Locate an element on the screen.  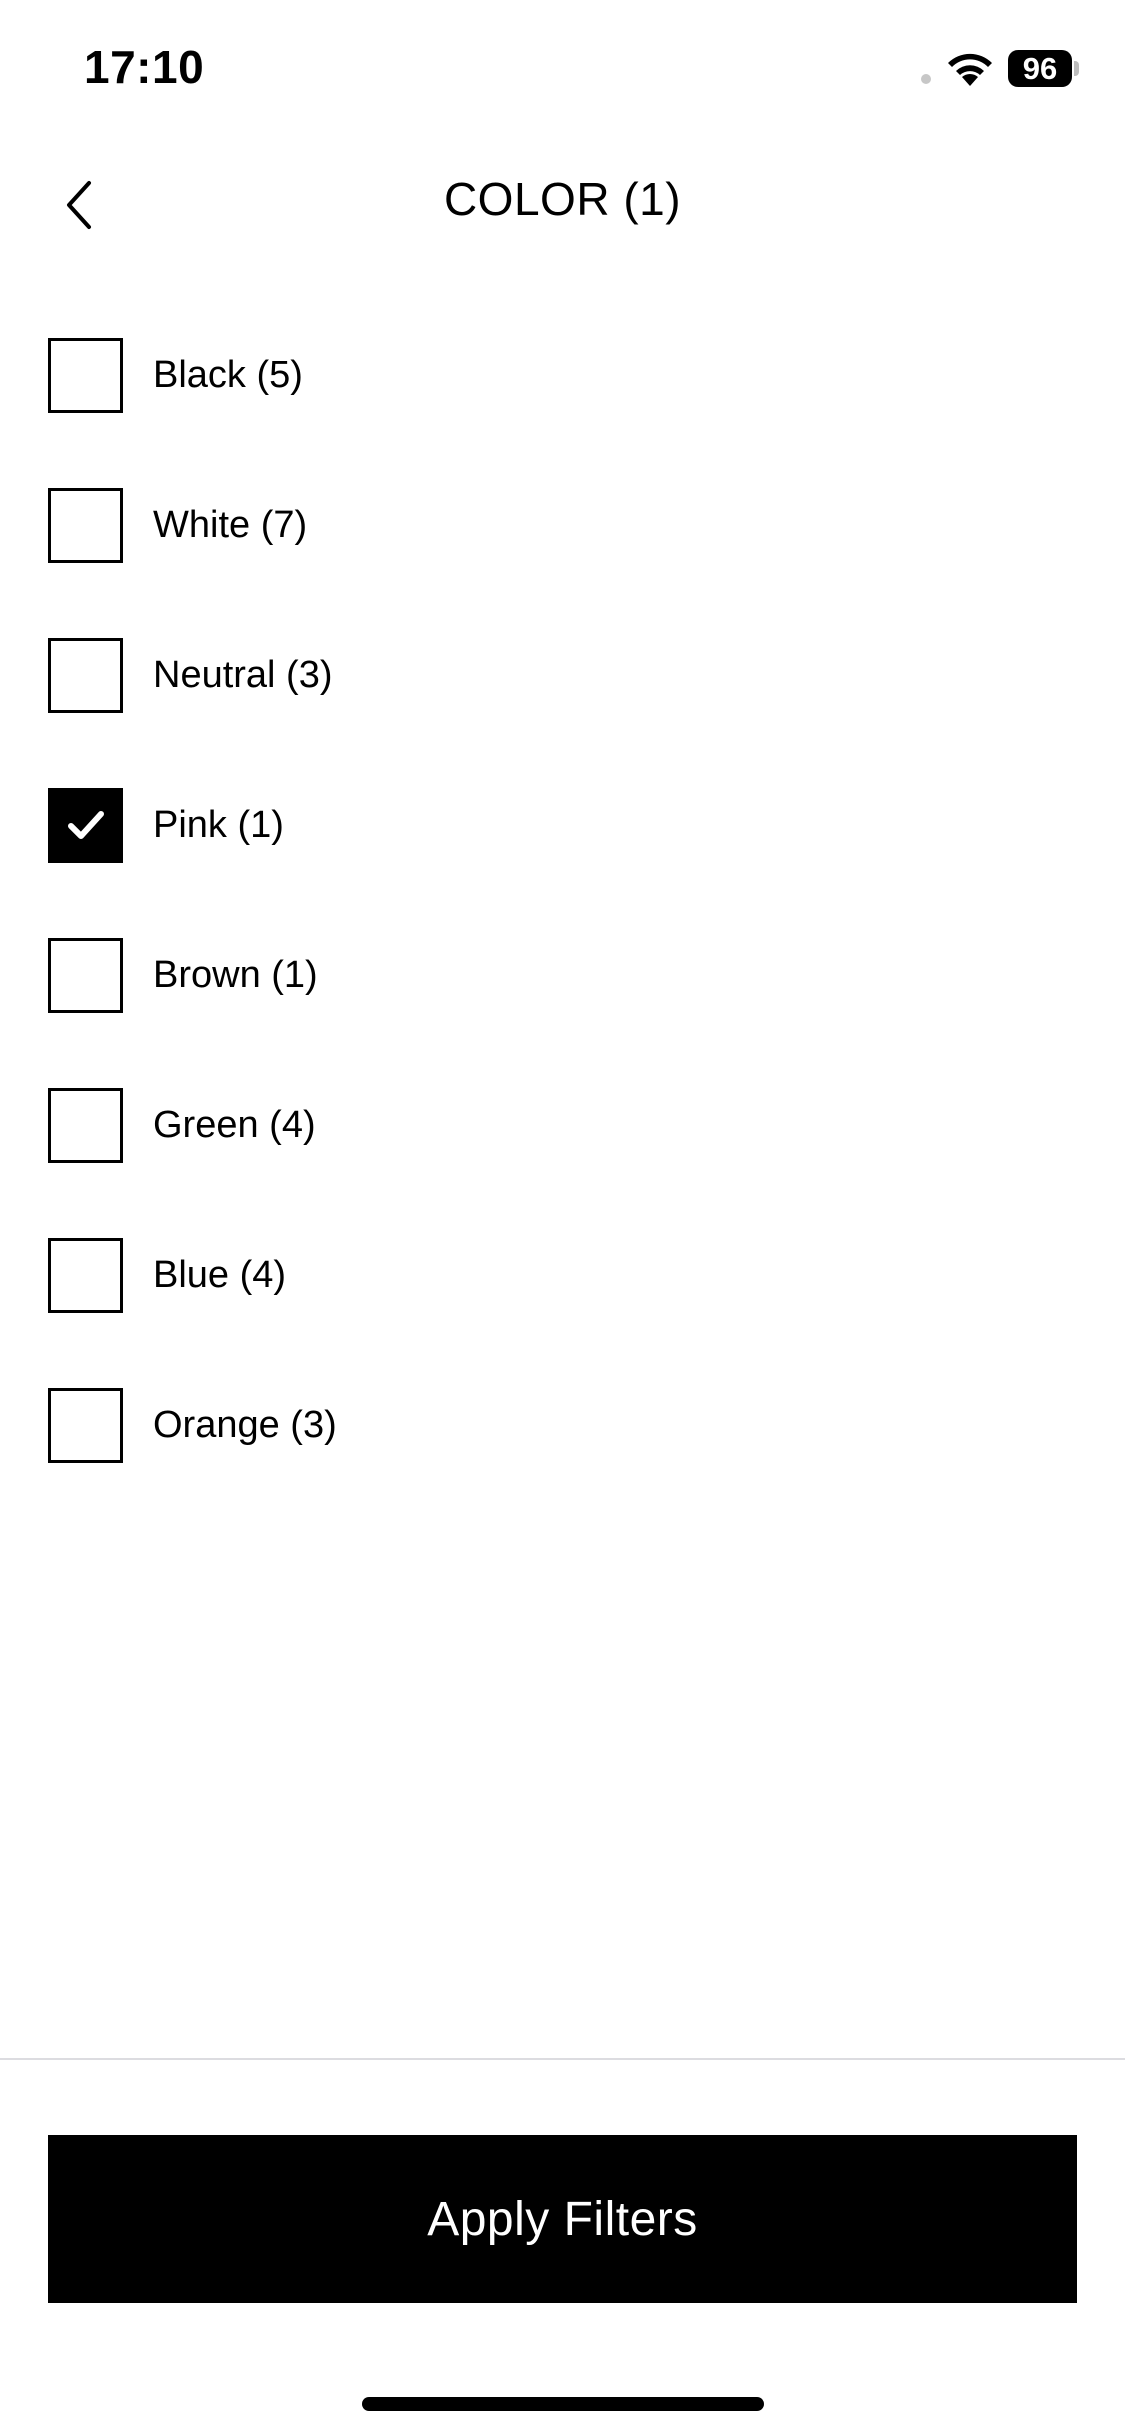
wifi-icon is located at coordinates (970, 69).